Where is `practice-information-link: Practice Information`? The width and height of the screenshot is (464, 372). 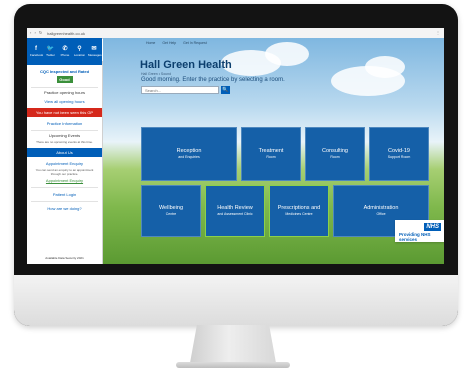
practice-information-link: Practice Information is located at coordinates (64, 123).